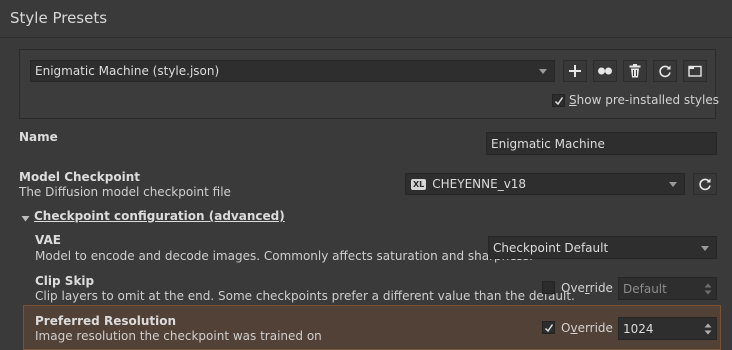  What do you see at coordinates (645, 288) in the screenshot?
I see `clip-skip-value: Default` at bounding box center [645, 288].